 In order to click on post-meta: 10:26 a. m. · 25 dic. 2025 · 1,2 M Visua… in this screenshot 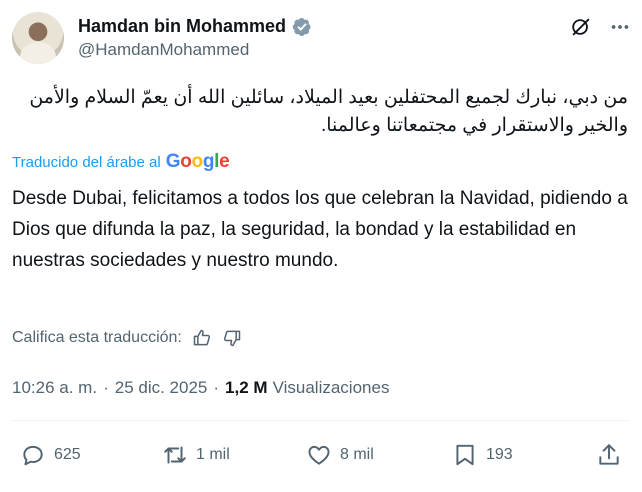, I will do `click(200, 388)`.